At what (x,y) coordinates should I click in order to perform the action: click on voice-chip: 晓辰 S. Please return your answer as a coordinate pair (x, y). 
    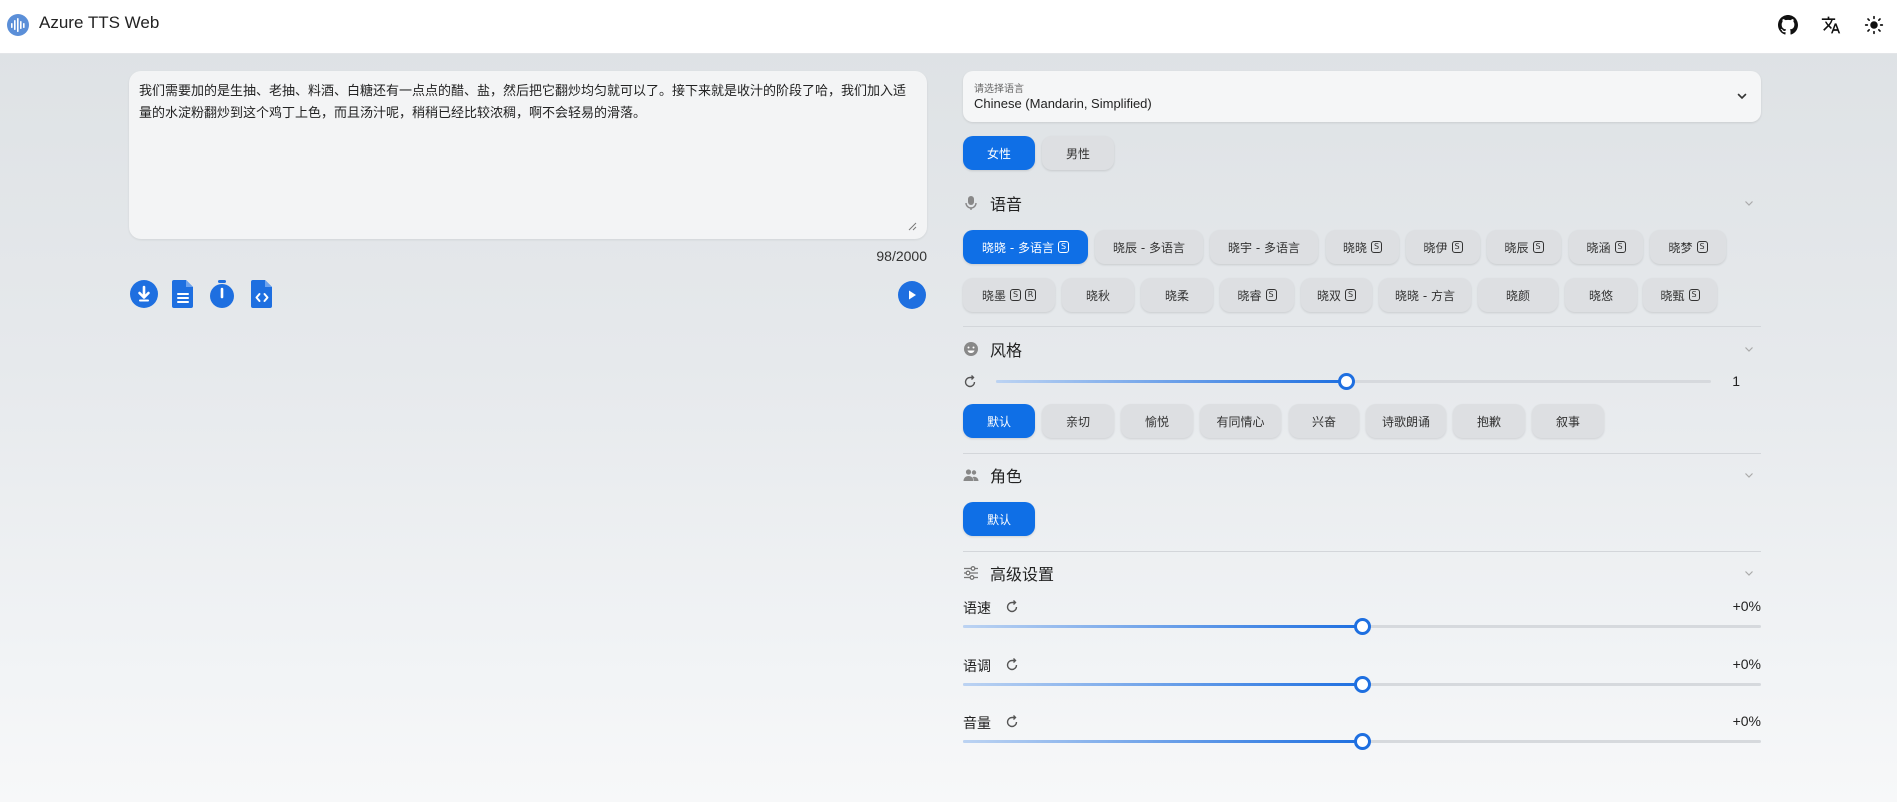
    Looking at the image, I should click on (1524, 247).